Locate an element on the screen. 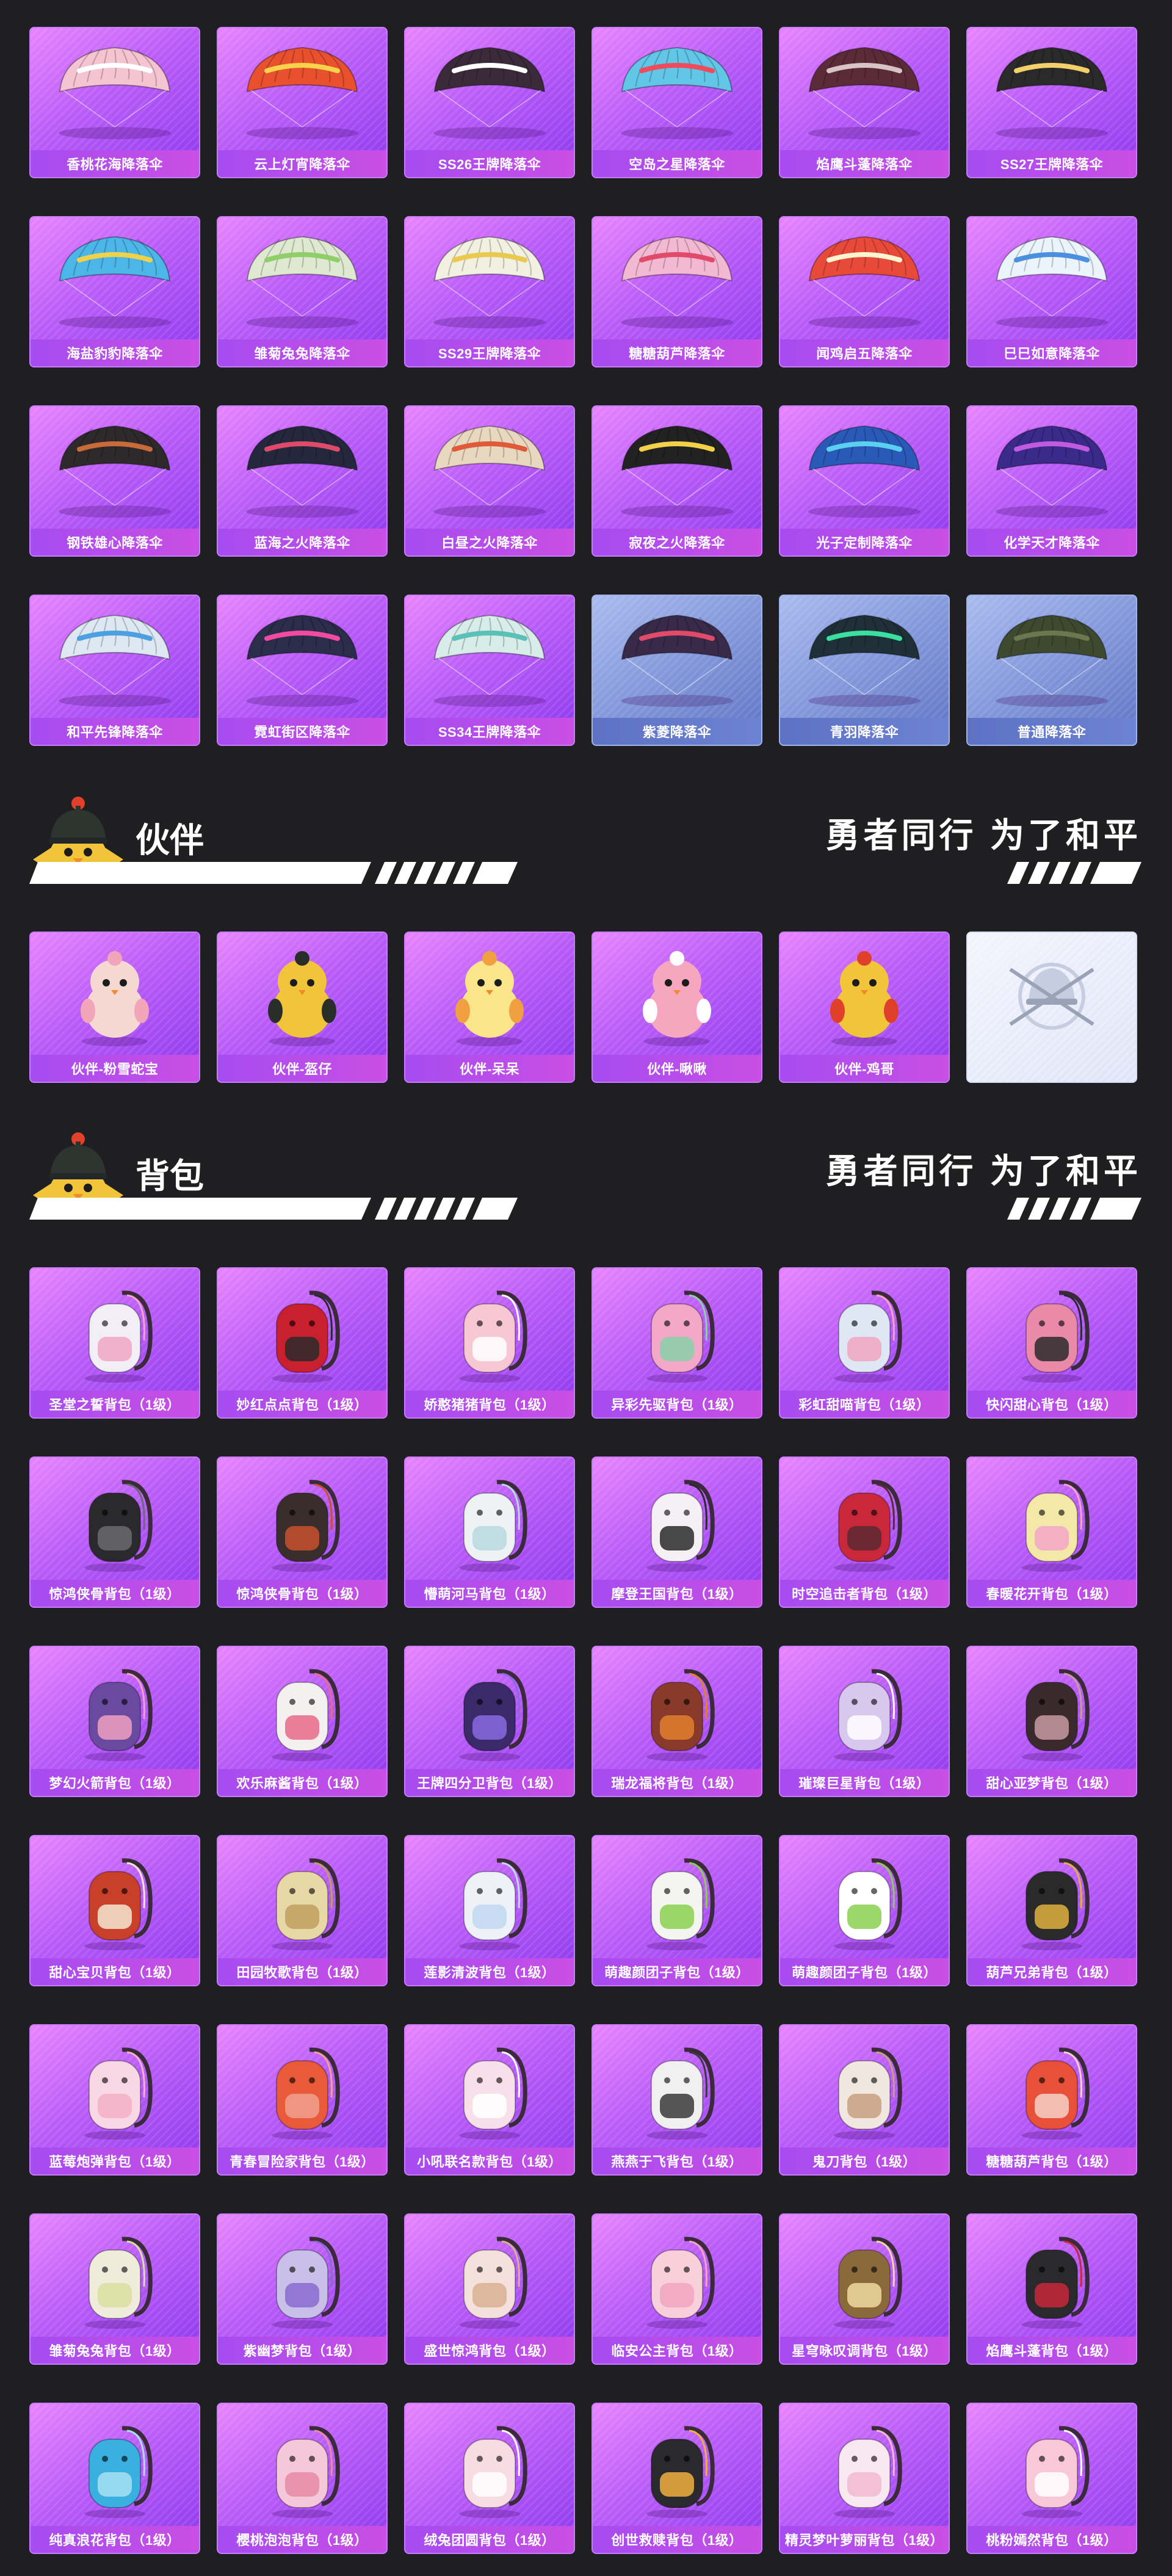 This screenshot has width=1172, height=2576. backpack-card: 彩虹甜喵背包（1级） is located at coordinates (865, 1343).